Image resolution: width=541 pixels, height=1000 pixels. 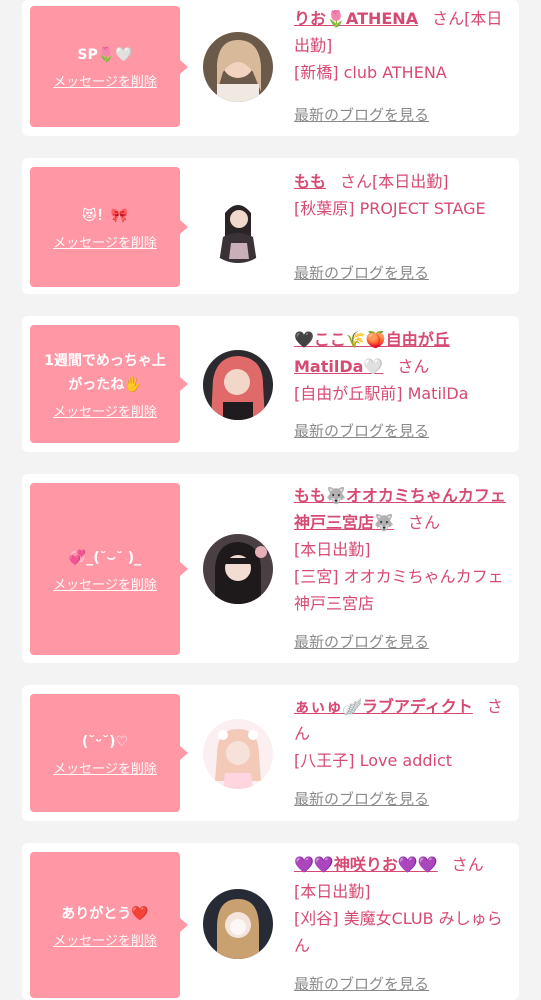 What do you see at coordinates (401, 195) in the screenshot?
I see `cast-info: もも さん[本日出勤] [秋葉原] PROJECT STAGE` at bounding box center [401, 195].